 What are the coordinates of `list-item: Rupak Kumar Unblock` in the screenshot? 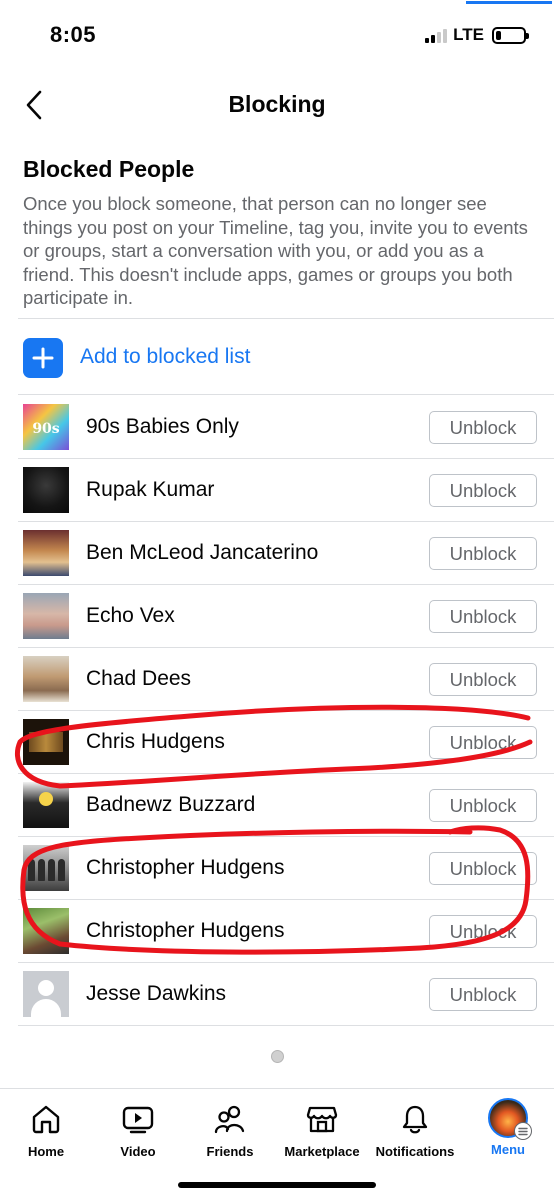 It's located at (277, 490).